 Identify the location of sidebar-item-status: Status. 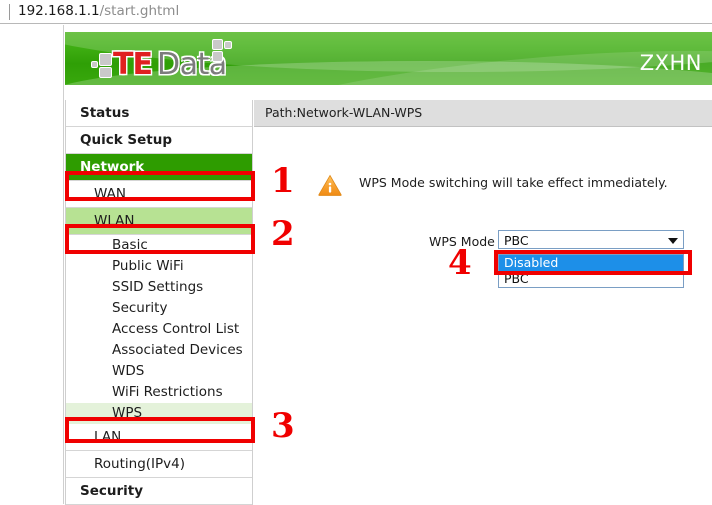
(159, 113).